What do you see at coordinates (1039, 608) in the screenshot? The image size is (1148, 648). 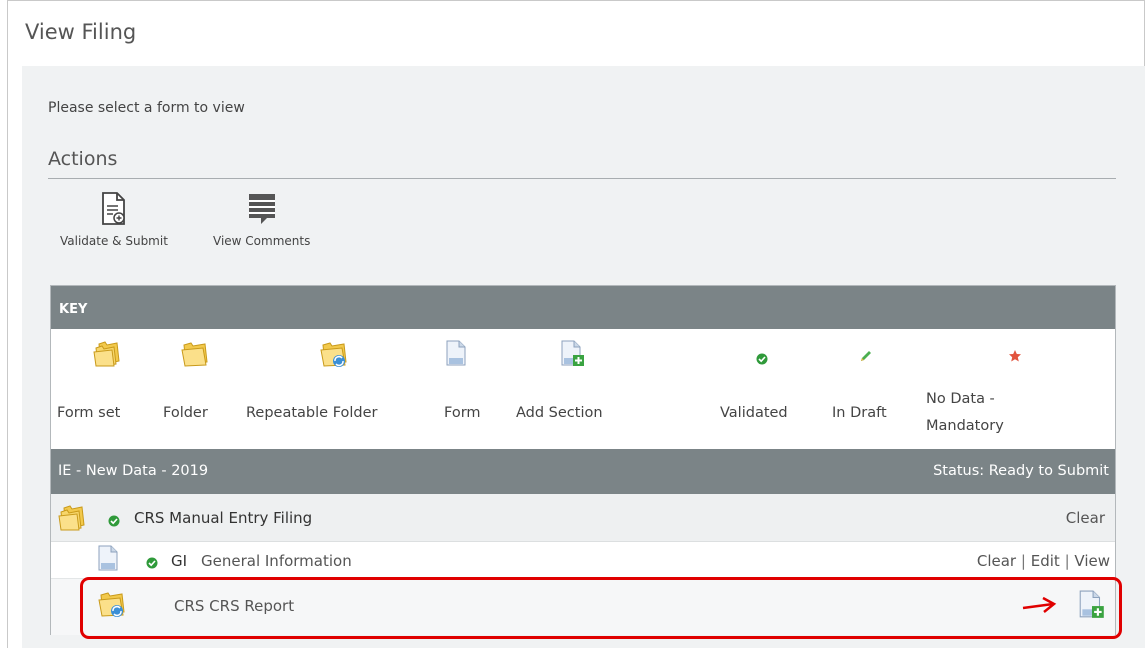 I see `arrow-right-icon` at bounding box center [1039, 608].